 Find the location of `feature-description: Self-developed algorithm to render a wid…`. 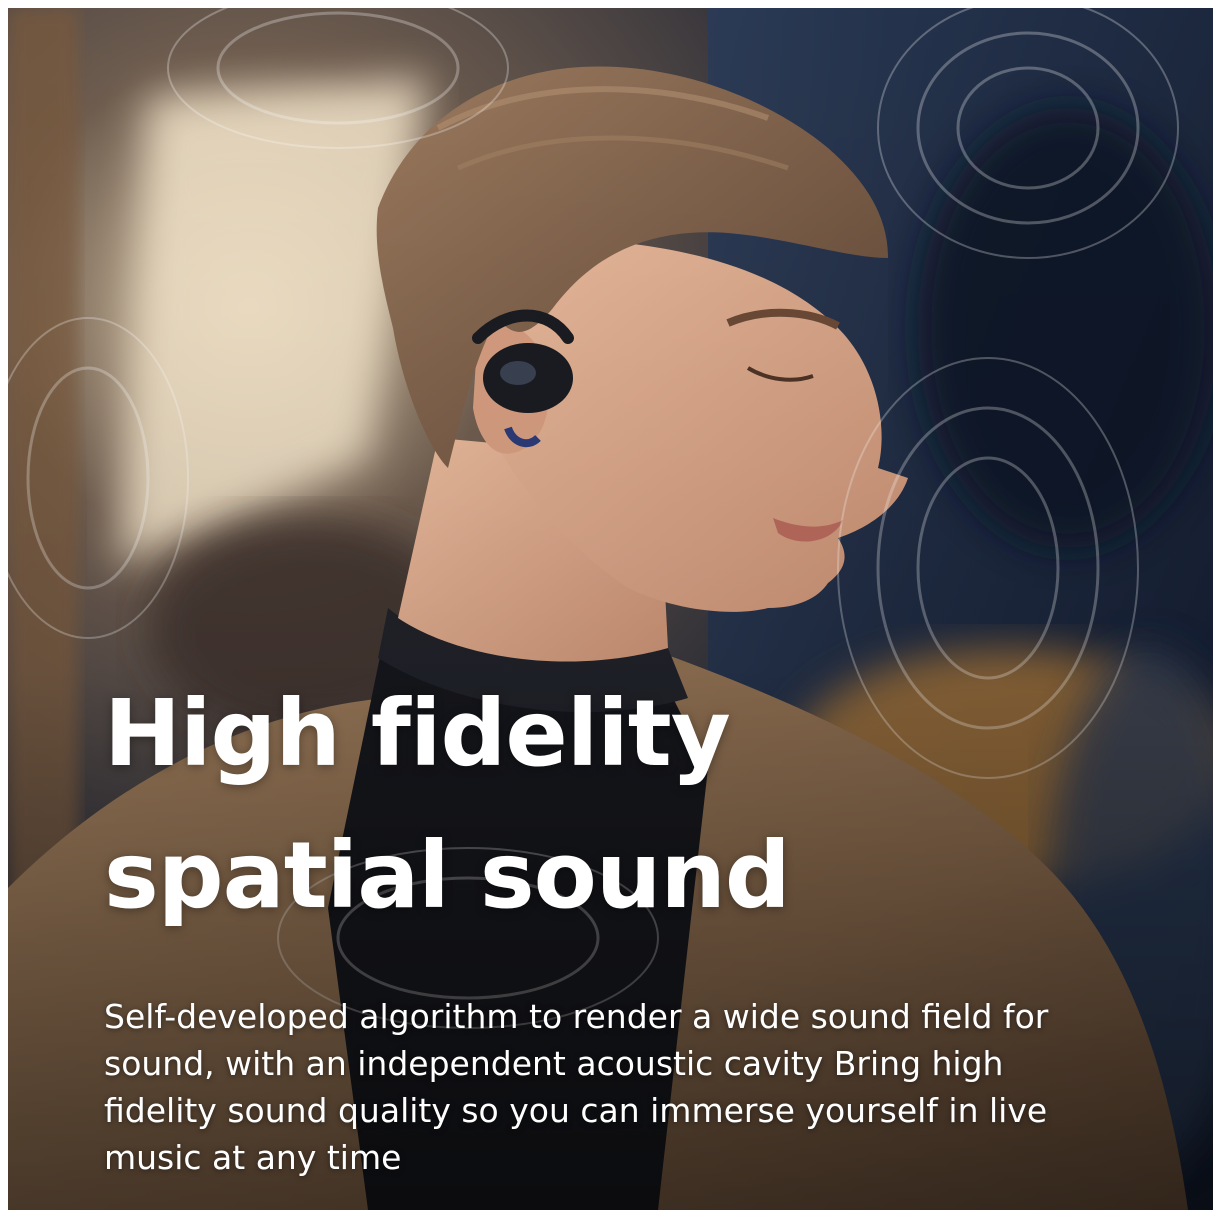

feature-description: Self-developed algorithm to render a wid… is located at coordinates (576, 1087).